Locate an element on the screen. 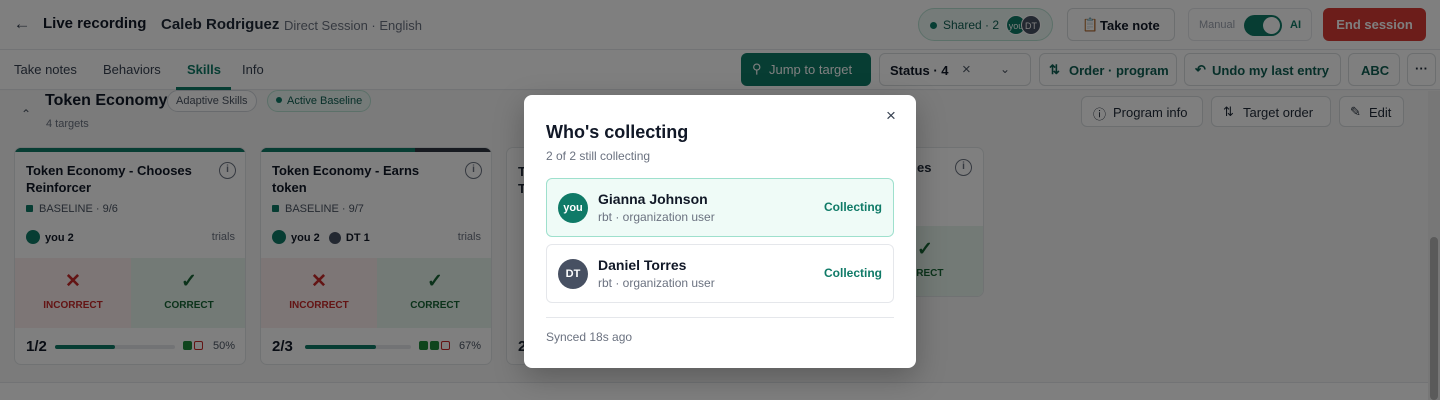 The image size is (1440, 400). close-icon: × is located at coordinates (891, 115).